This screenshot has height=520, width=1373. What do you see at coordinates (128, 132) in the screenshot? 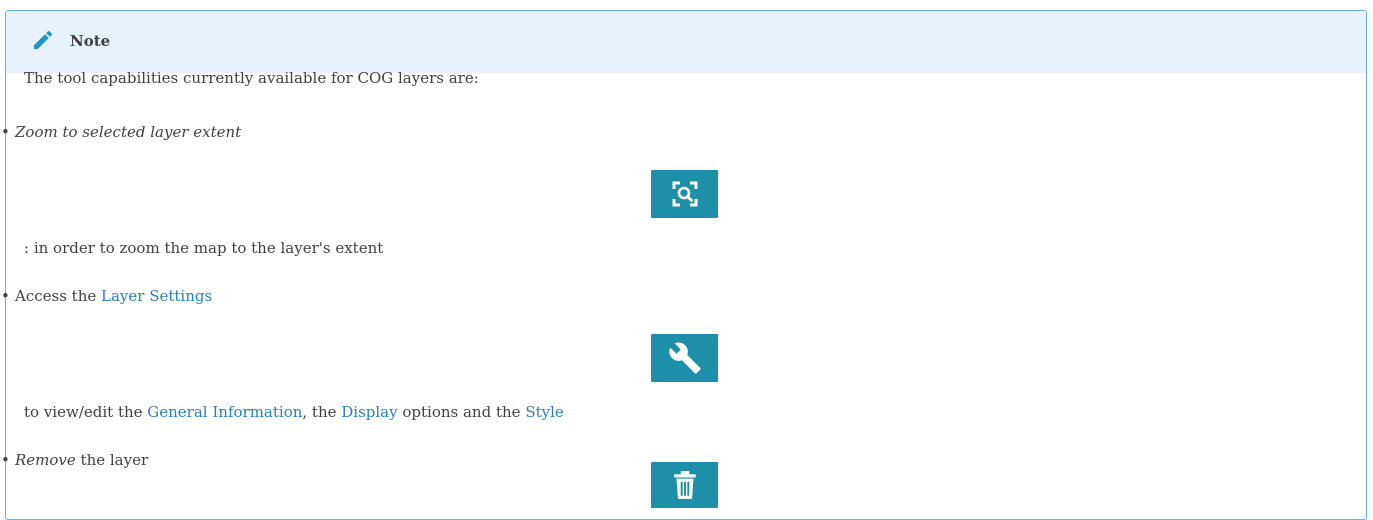
I see `zoom-label: Zoom to selected layer extent` at bounding box center [128, 132].